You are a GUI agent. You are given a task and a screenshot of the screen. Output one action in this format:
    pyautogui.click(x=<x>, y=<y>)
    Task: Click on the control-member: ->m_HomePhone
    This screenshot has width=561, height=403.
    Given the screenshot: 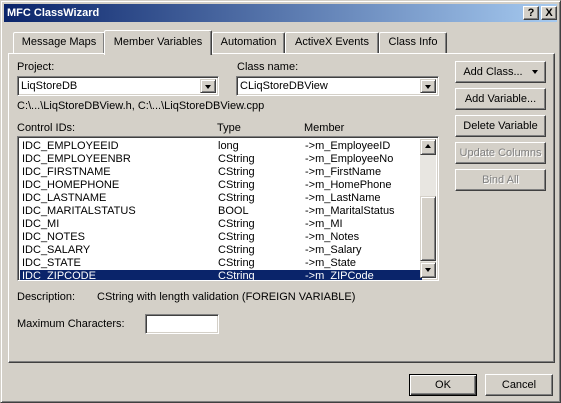 What is the action you would take?
    pyautogui.click(x=348, y=185)
    